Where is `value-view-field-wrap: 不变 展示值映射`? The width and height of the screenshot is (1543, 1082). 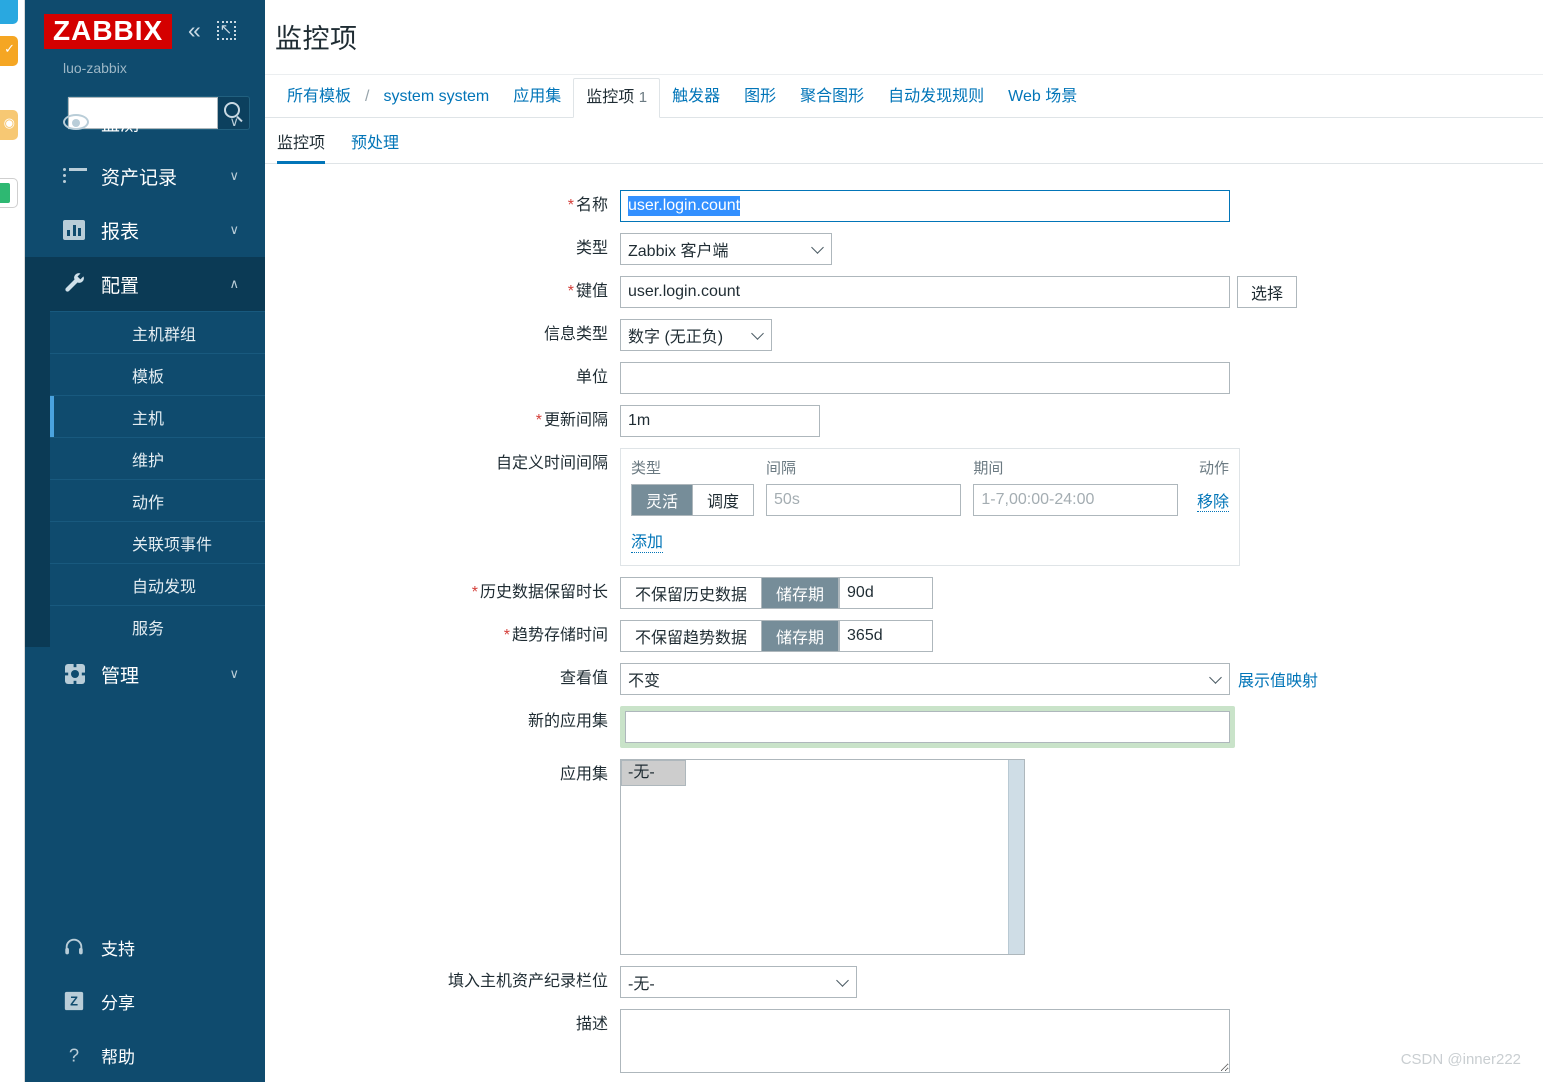 value-view-field-wrap: 不变 展示值映射 is located at coordinates (1081, 679).